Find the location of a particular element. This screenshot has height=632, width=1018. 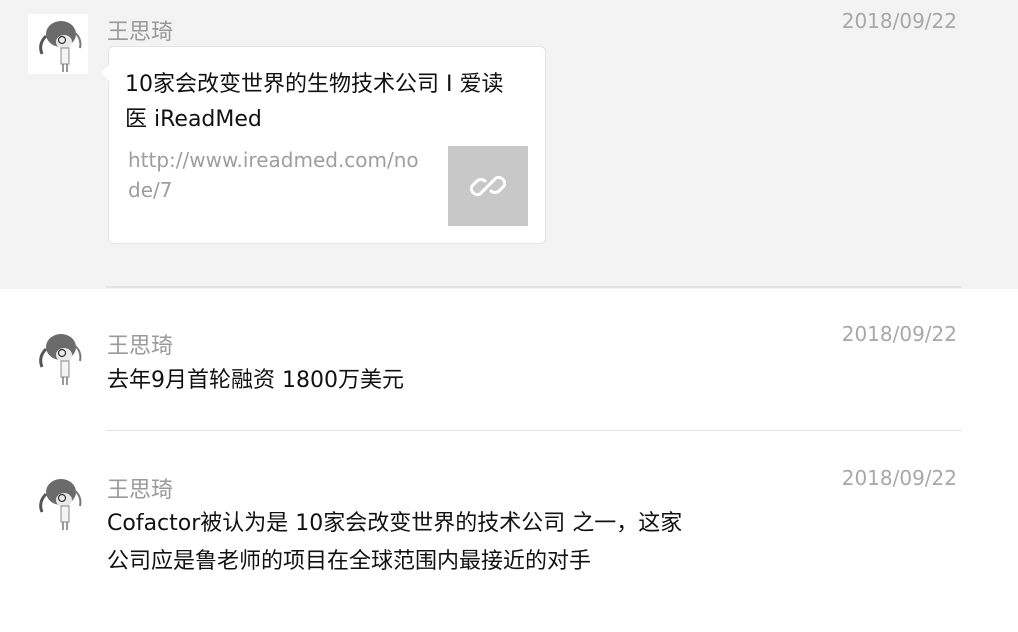

link-chain-icon is located at coordinates (488, 186).